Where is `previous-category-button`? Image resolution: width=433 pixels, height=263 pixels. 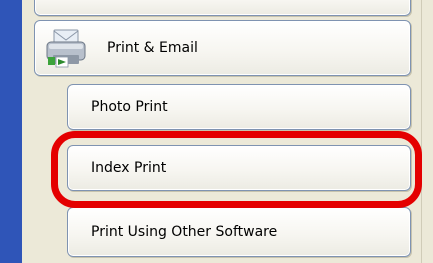 previous-category-button is located at coordinates (222, 8).